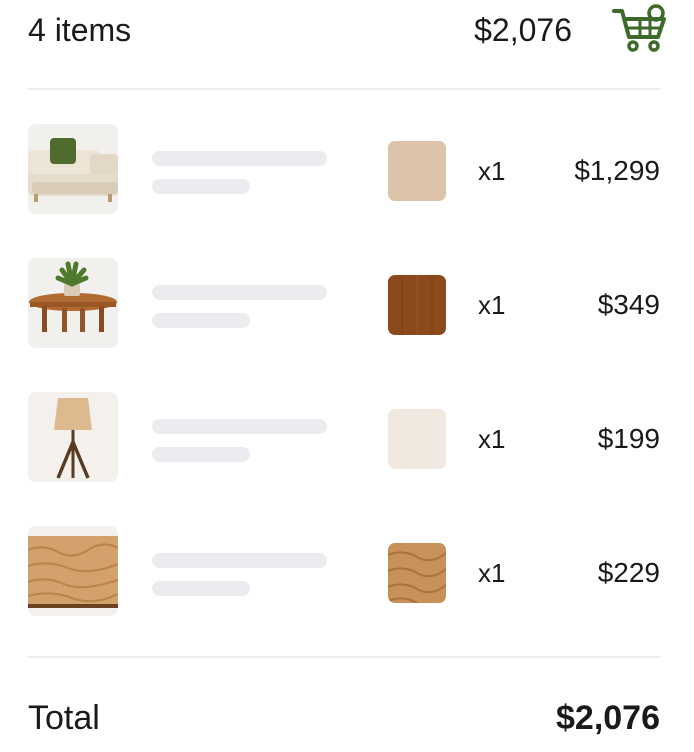 This screenshot has height=752, width=694. I want to click on footer-divider, so click(344, 657).